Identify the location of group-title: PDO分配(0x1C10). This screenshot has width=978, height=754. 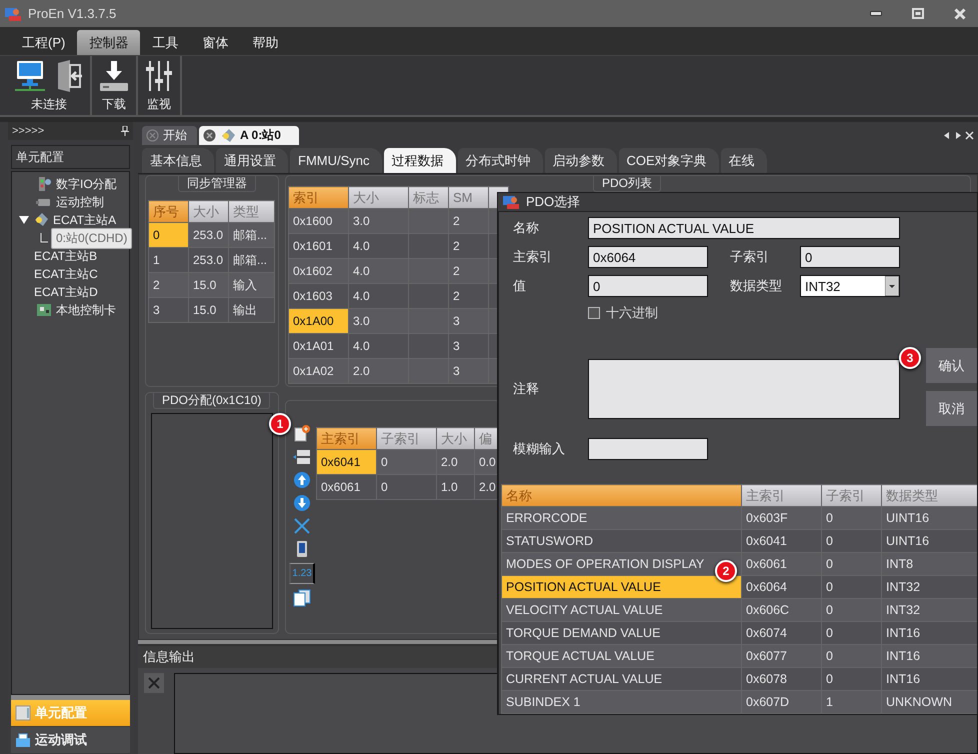
(211, 401).